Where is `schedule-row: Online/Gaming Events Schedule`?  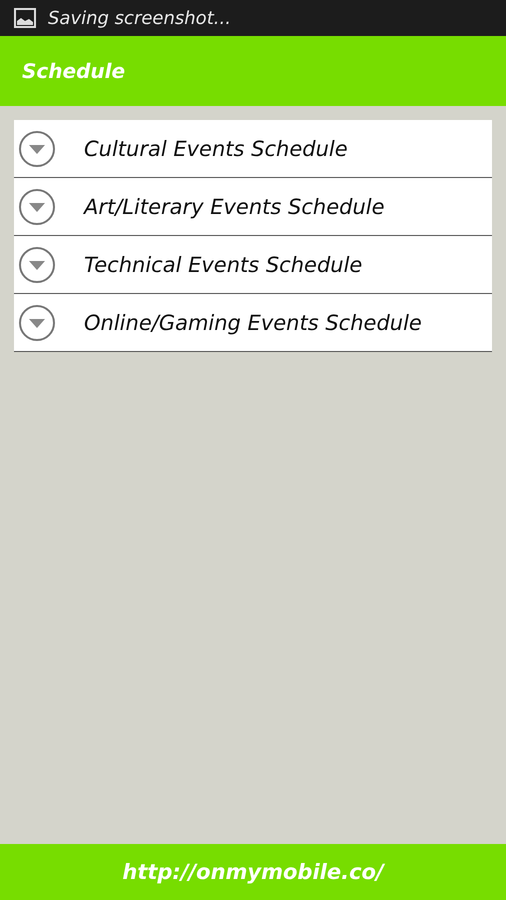
schedule-row: Online/Gaming Events Schedule is located at coordinates (253, 323).